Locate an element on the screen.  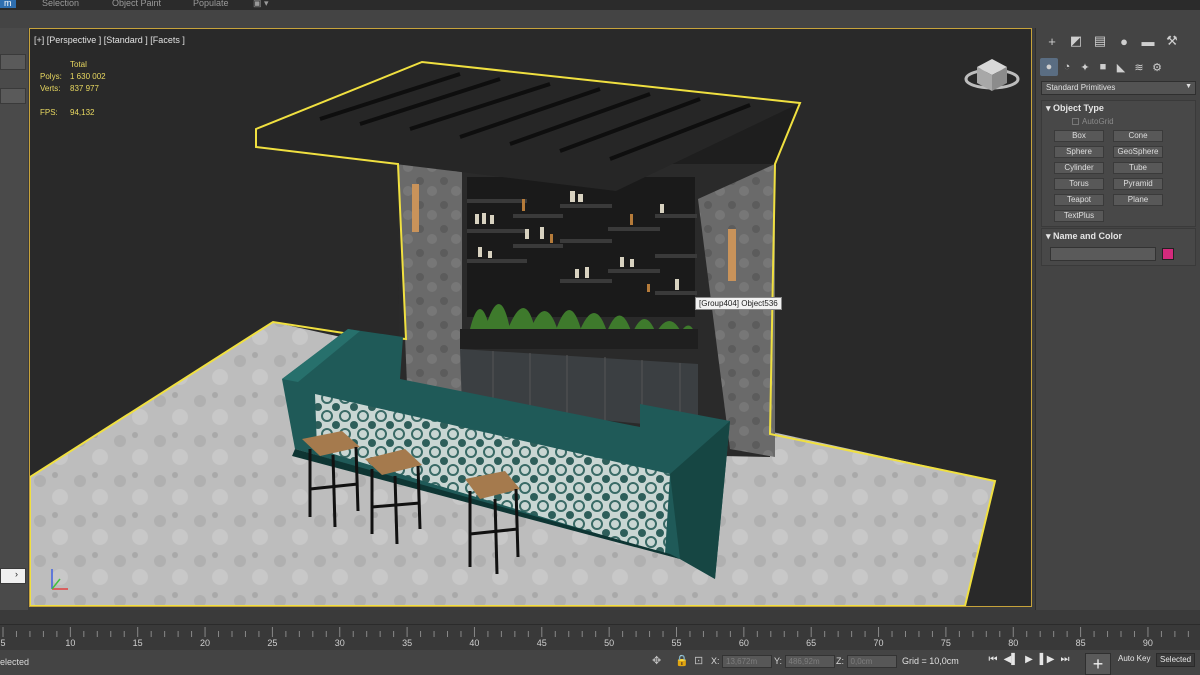
pyramid-button: Pyramid is located at coordinates (1138, 184).